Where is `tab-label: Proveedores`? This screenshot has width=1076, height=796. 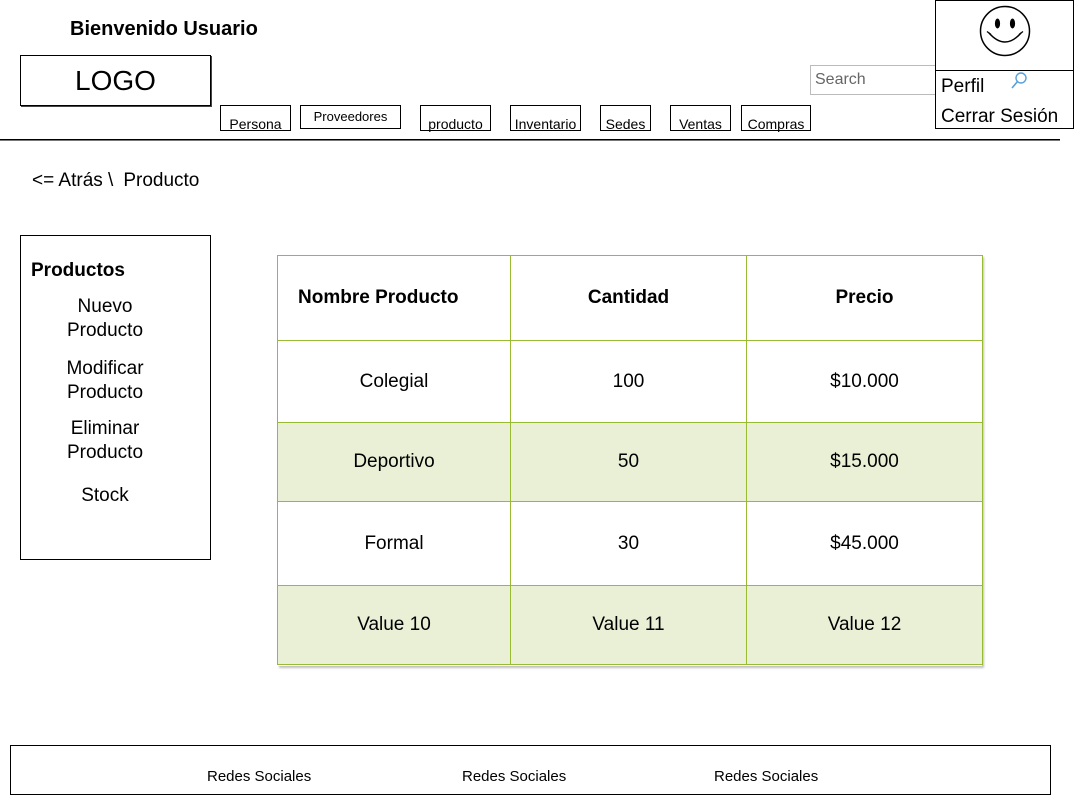 tab-label: Proveedores is located at coordinates (350, 116).